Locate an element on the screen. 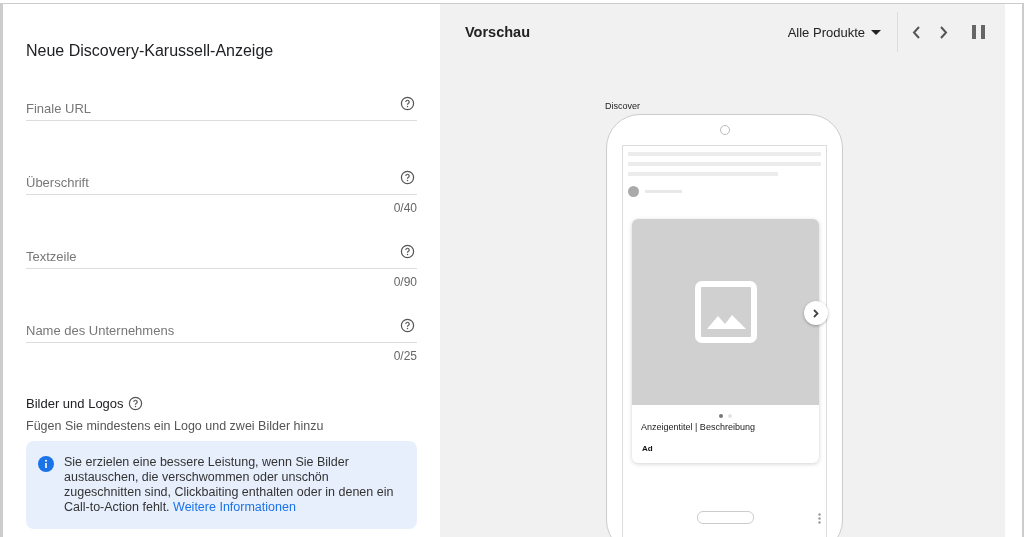 This screenshot has width=1024, height=537. pause-icon is located at coordinates (978, 32).